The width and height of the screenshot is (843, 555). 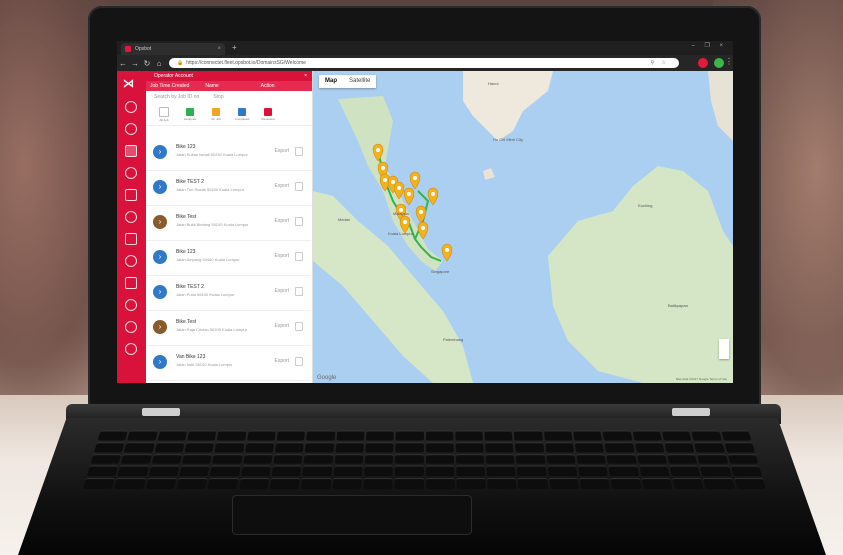 What do you see at coordinates (359, 81) in the screenshot?
I see `tab-satellite: Satellite` at bounding box center [359, 81].